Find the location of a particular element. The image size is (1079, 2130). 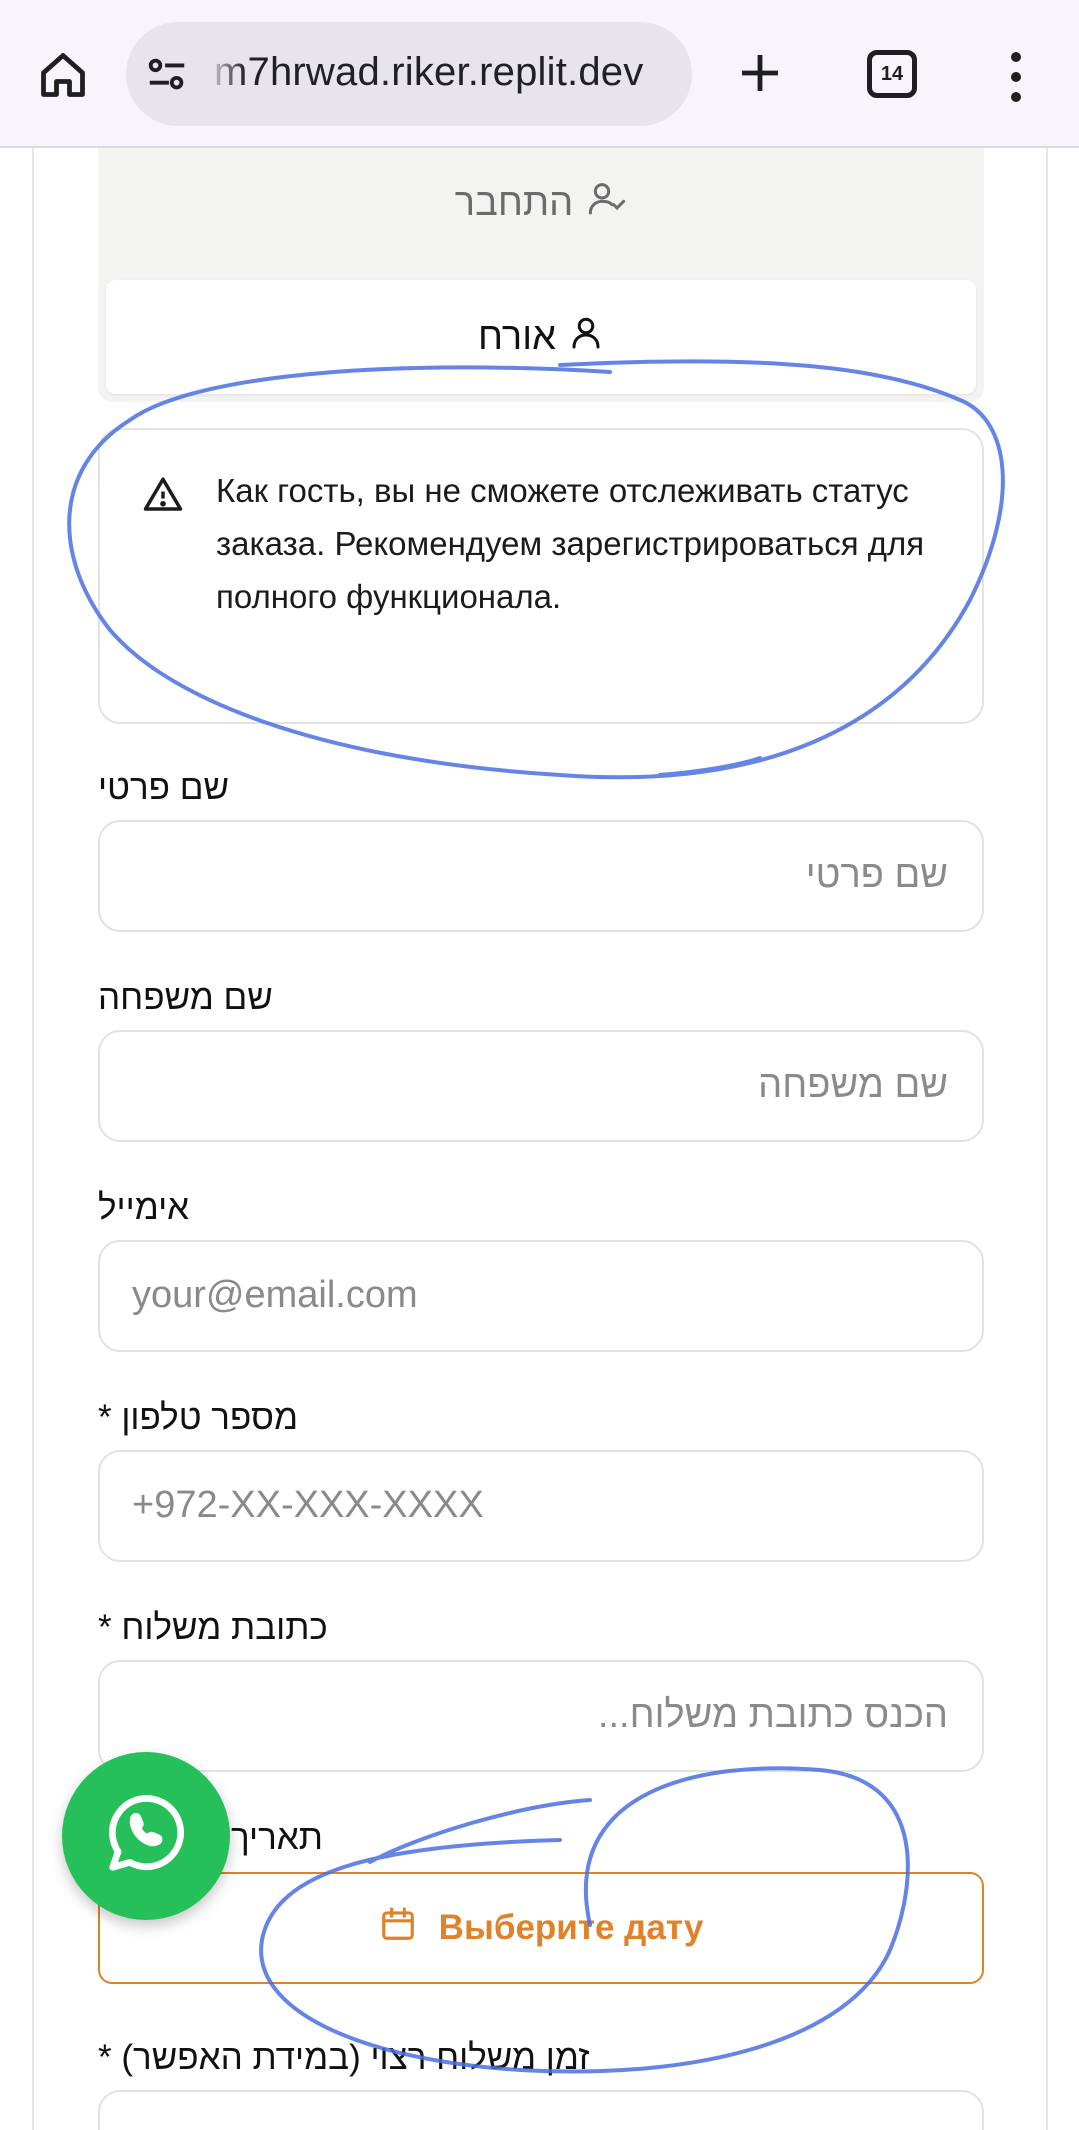

date-button-label: Выберите дату is located at coordinates (571, 1927).